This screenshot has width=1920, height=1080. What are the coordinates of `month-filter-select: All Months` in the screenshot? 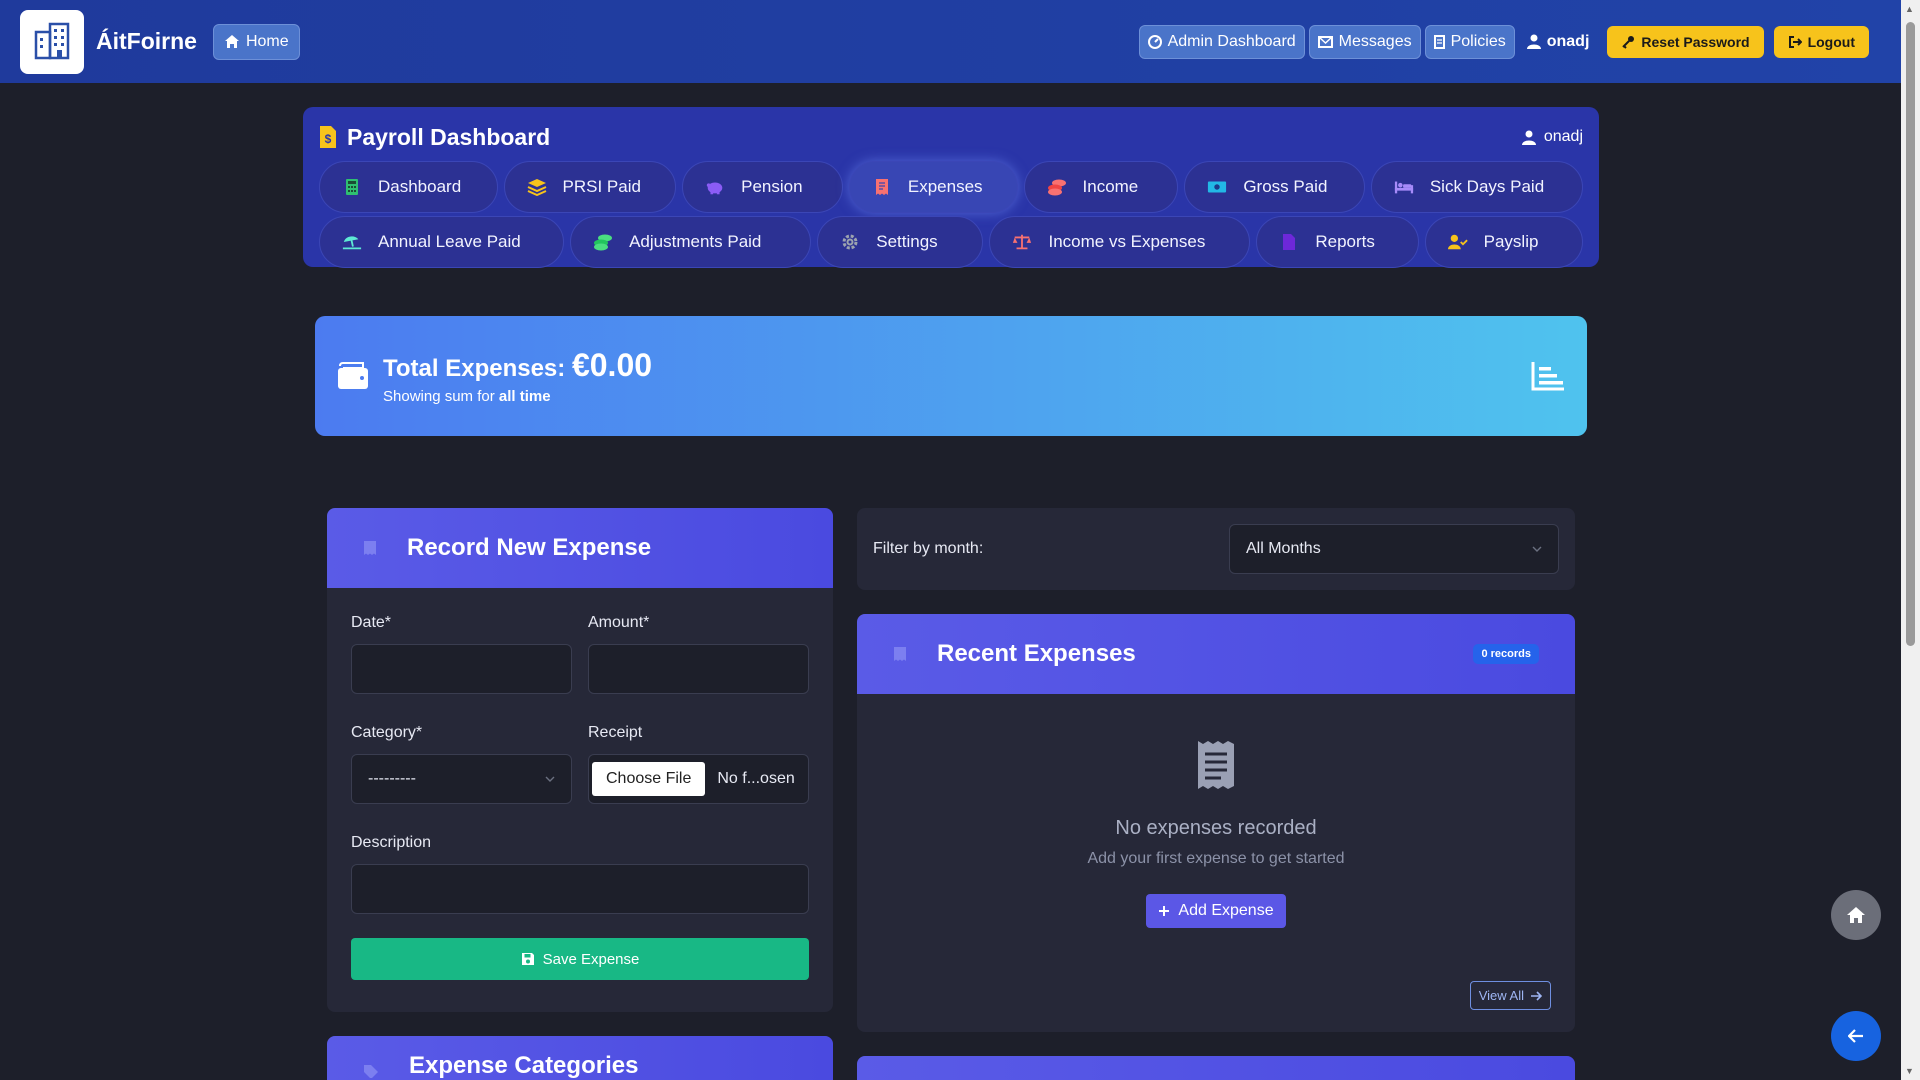 It's located at (1394, 549).